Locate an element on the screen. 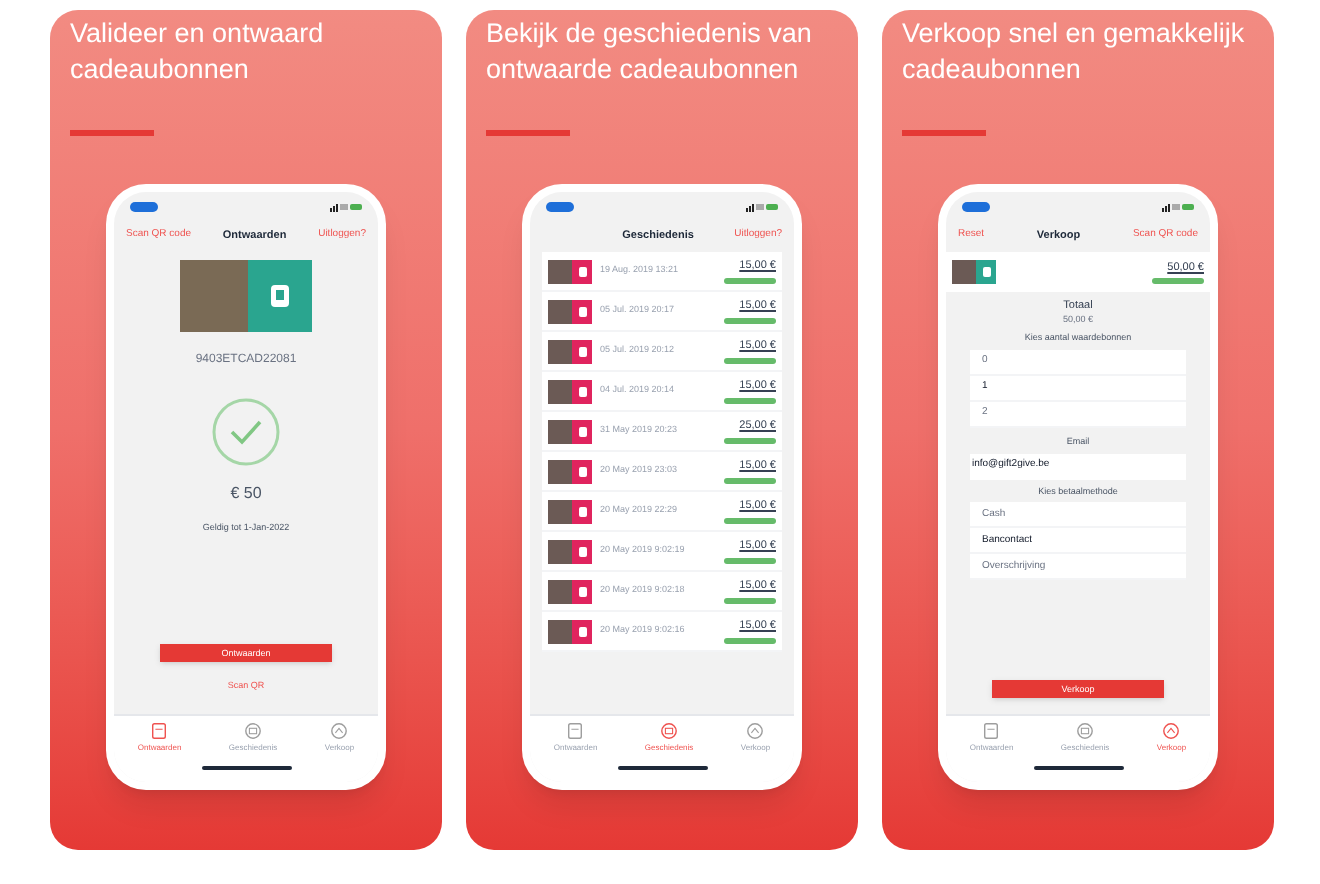  headline: Valideer en ontwaard cadeaubonnen is located at coordinates (198, 52).